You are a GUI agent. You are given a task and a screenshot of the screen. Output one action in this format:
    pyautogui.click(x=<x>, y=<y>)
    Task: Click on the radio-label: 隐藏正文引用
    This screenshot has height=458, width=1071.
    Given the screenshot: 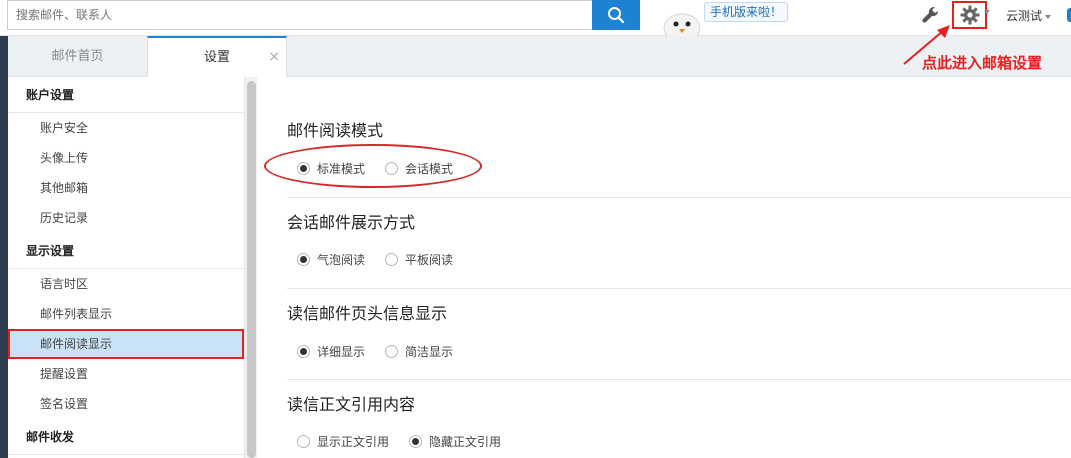 What is the action you would take?
    pyautogui.click(x=465, y=442)
    